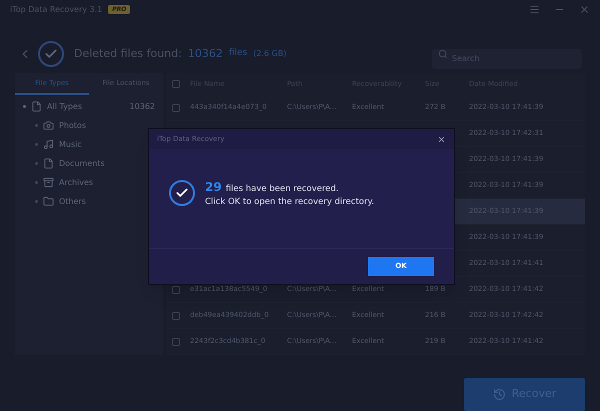  I want to click on recovered-message: files have been recovered., so click(282, 189).